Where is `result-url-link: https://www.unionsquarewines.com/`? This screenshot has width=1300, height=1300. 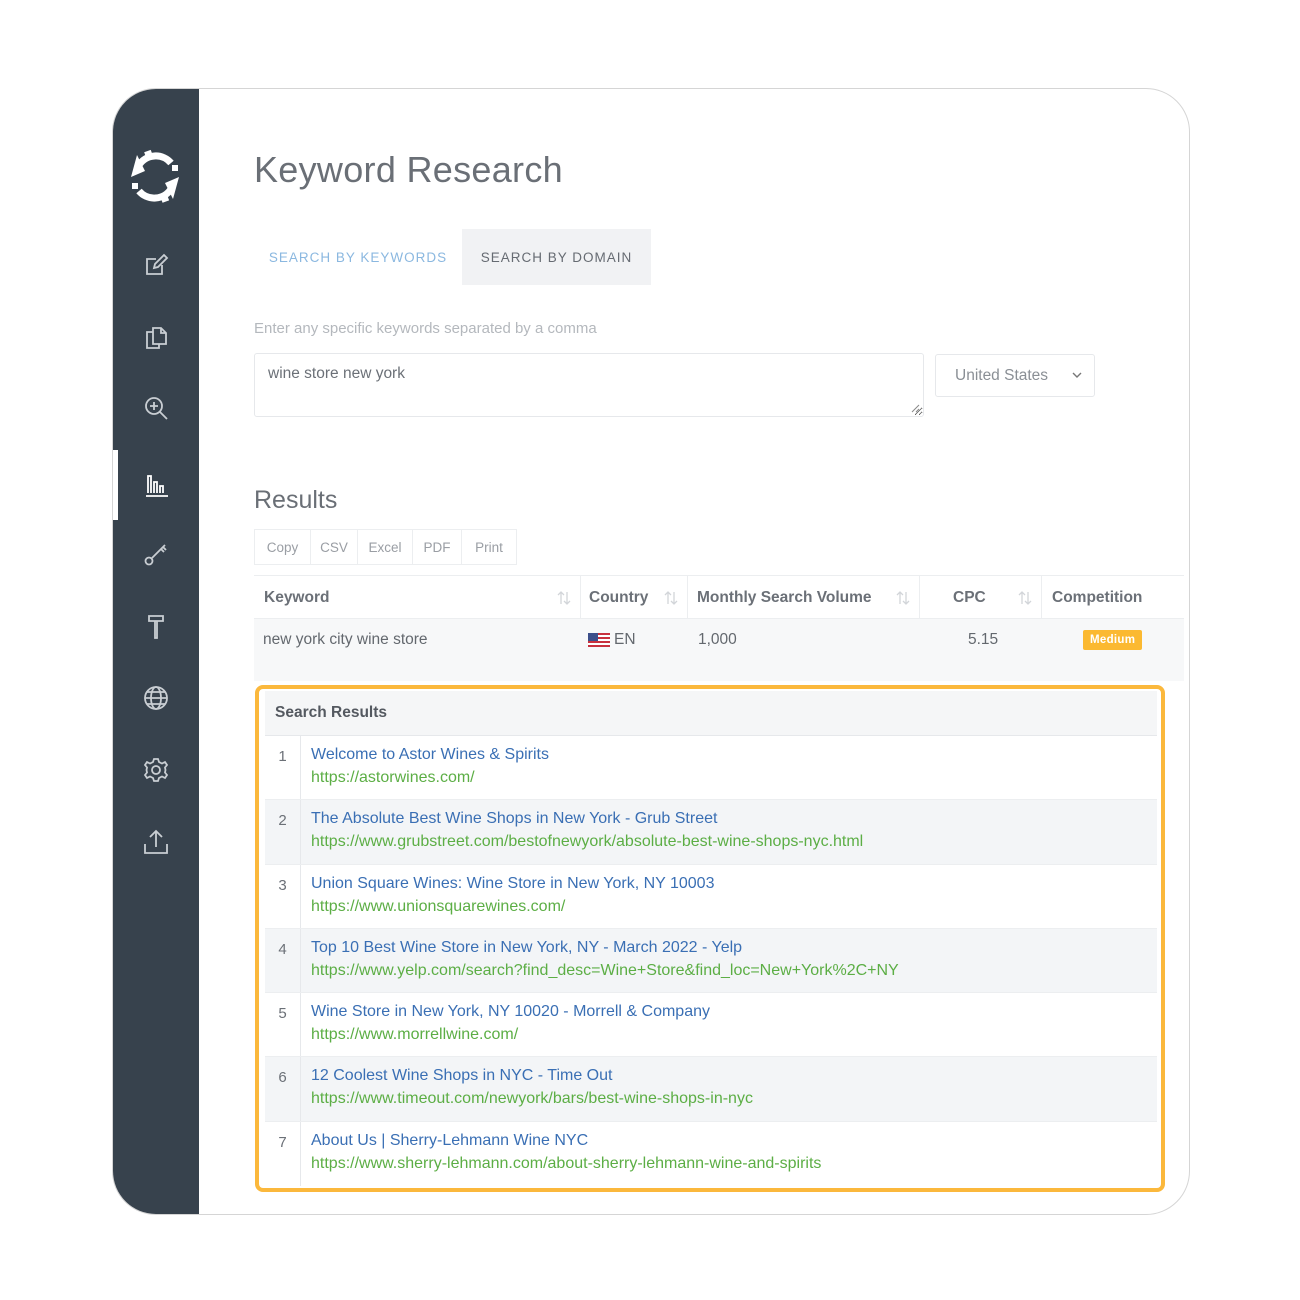
result-url-link: https://www.unionsquarewines.com/ is located at coordinates (438, 907).